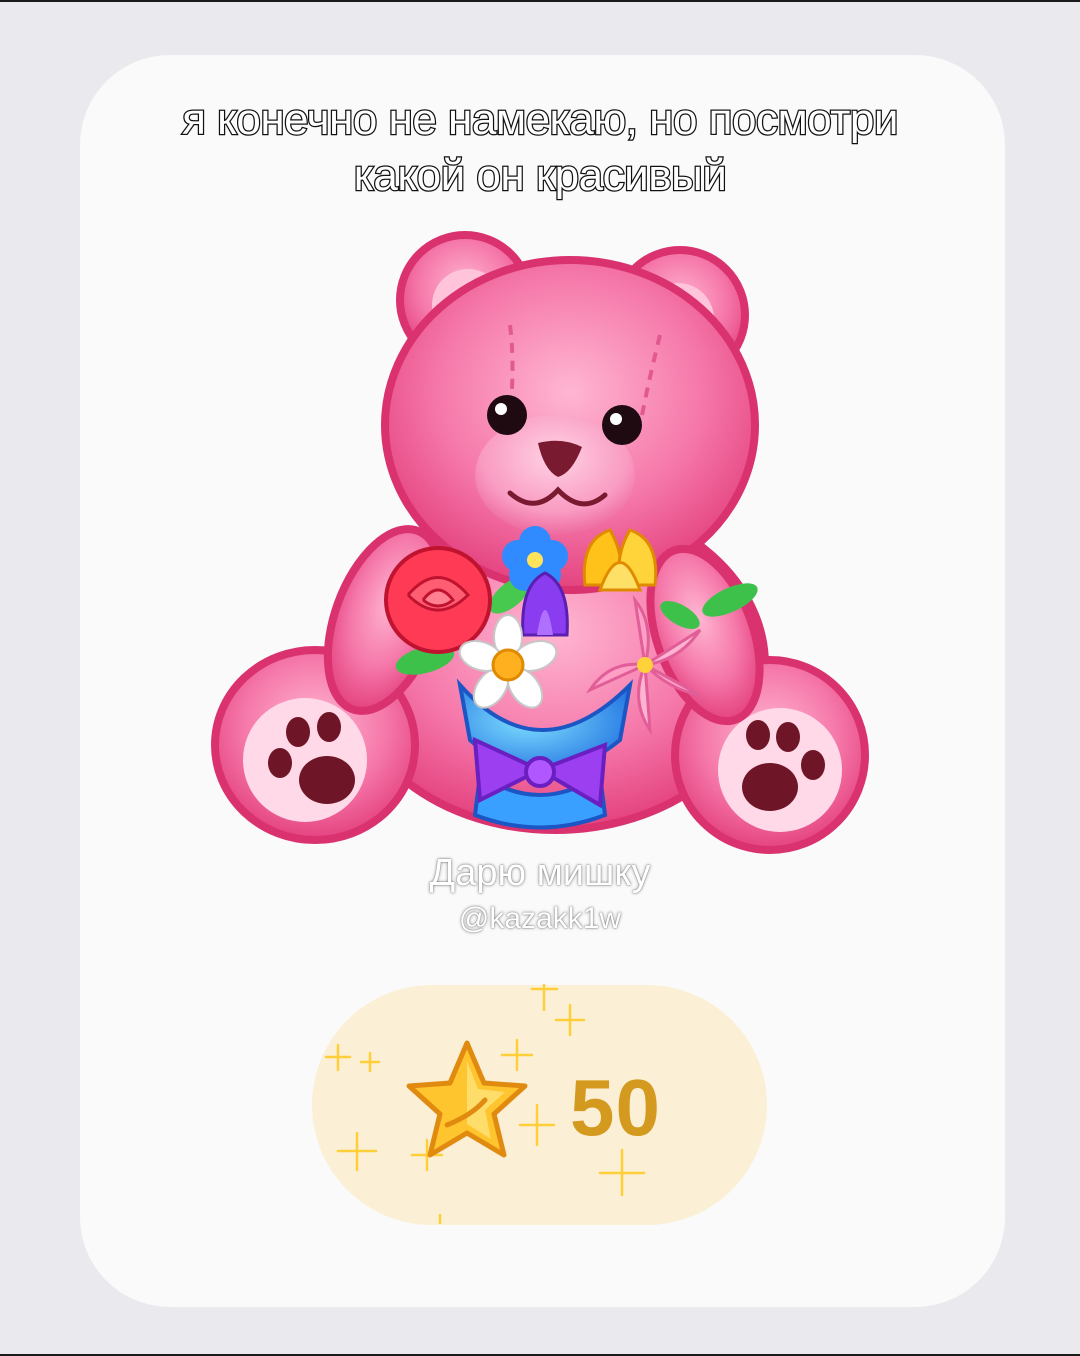  What do you see at coordinates (540, 176) in the screenshot?
I see `caption-line-2: какой он красивый` at bounding box center [540, 176].